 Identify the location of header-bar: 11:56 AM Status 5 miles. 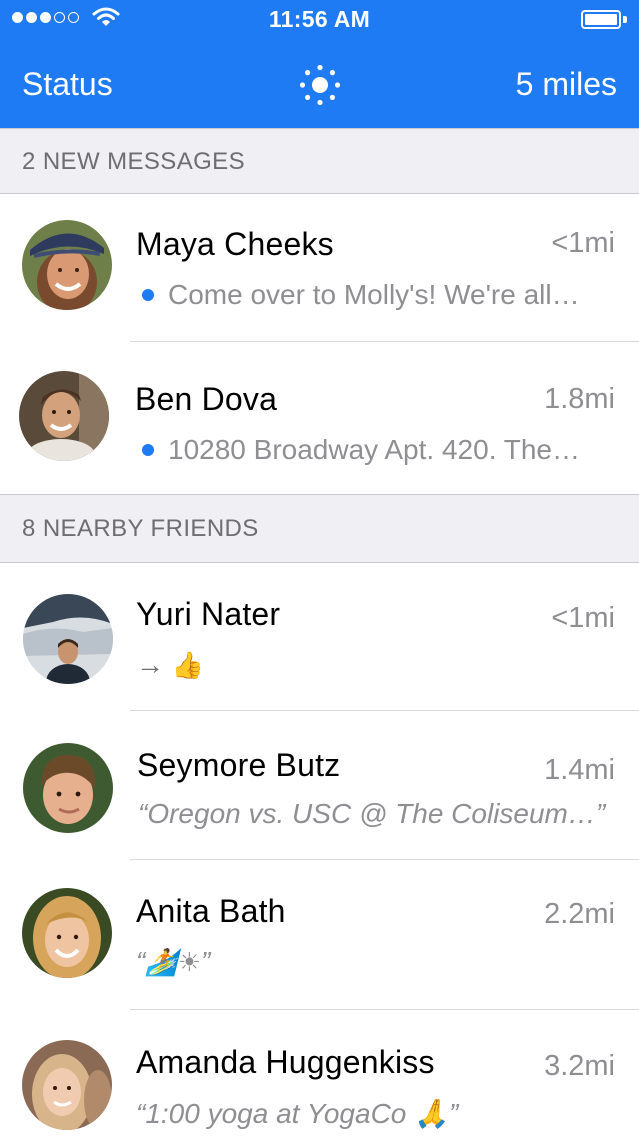
(319, 64).